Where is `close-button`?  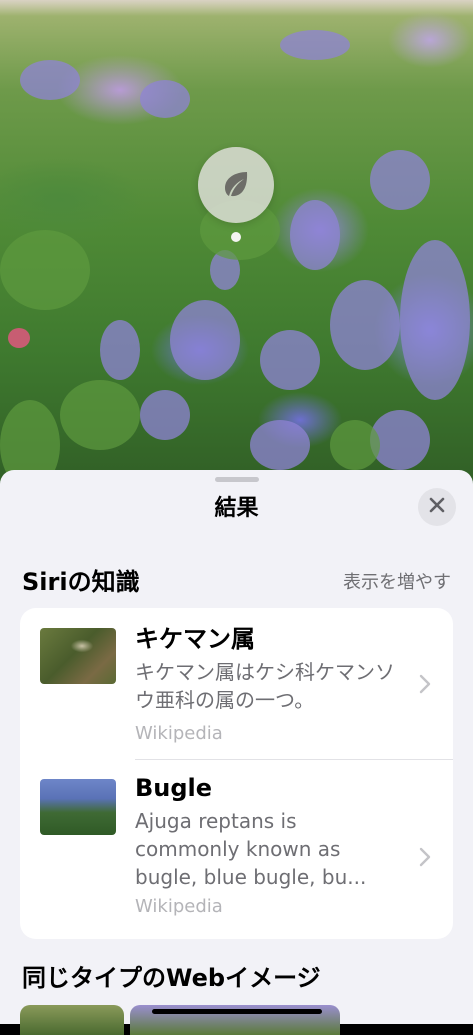 close-button is located at coordinates (437, 507).